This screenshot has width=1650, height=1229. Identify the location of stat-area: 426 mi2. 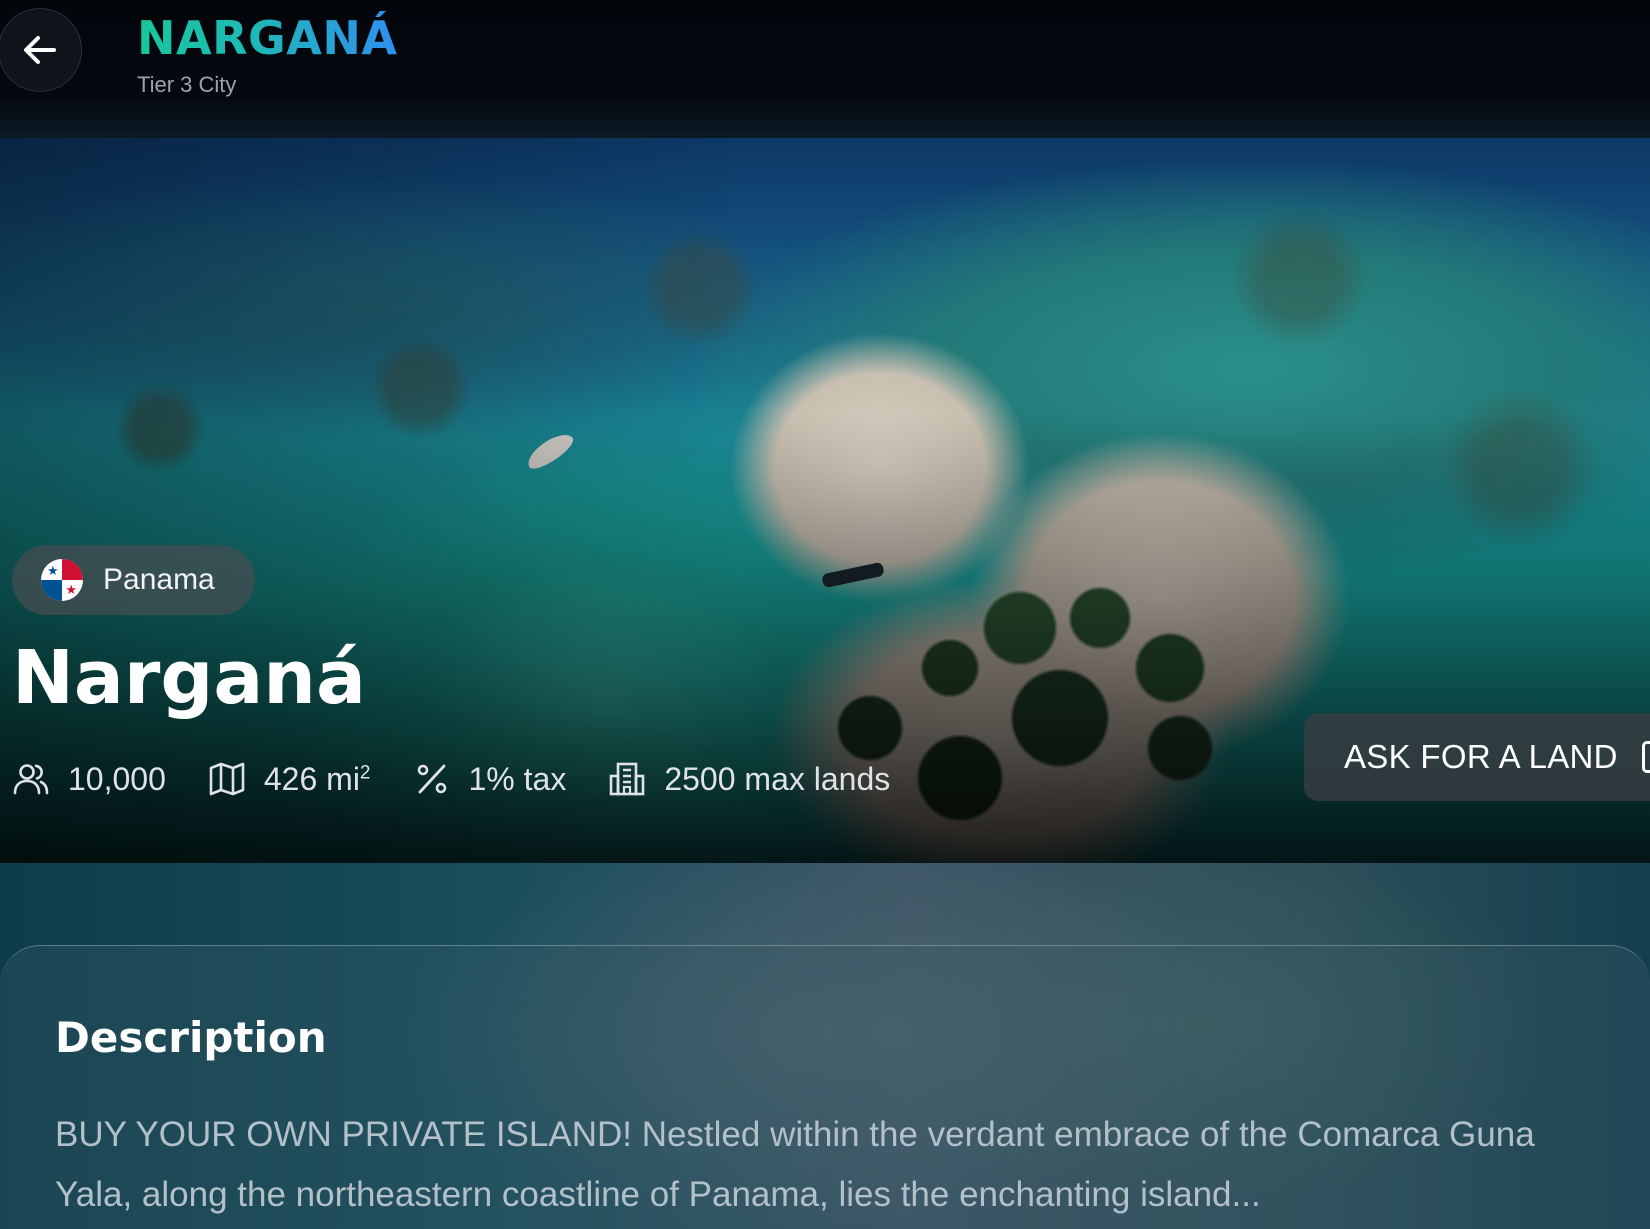
(289, 779).